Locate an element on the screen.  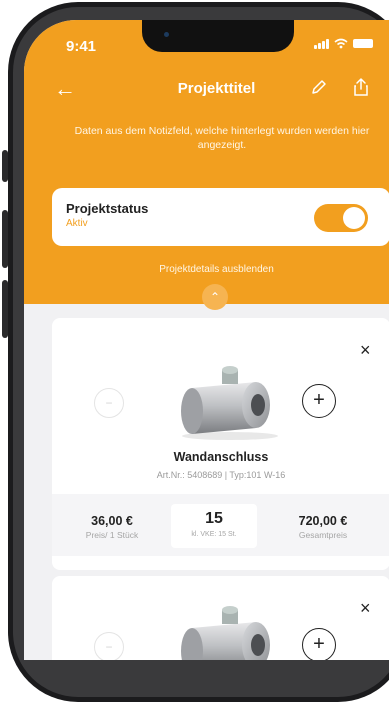
edit-pencil-icon is located at coordinates (319, 87).